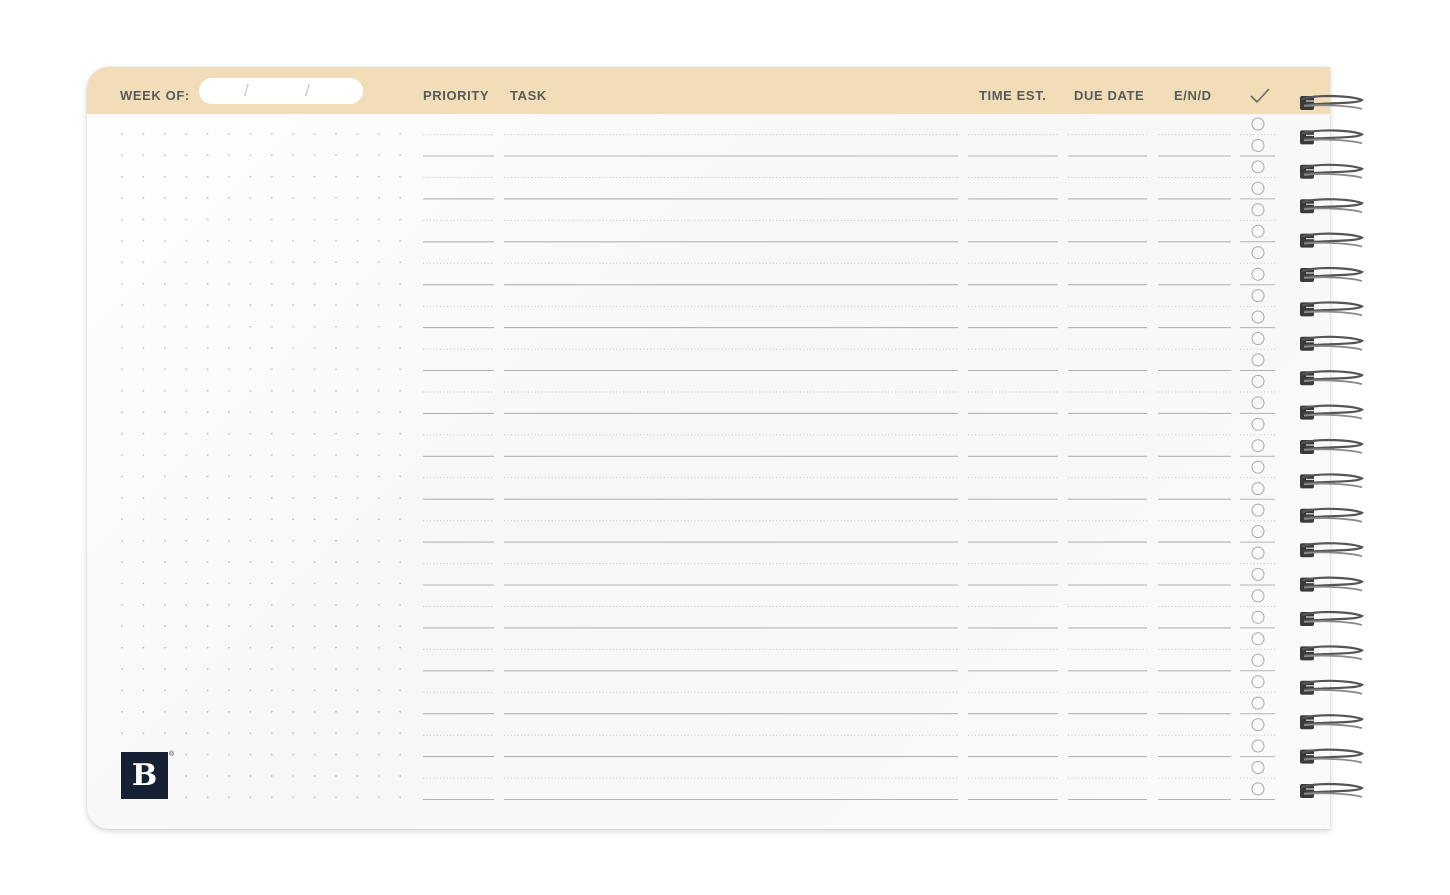  What do you see at coordinates (1332, 446) in the screenshot?
I see `spiral-binding` at bounding box center [1332, 446].